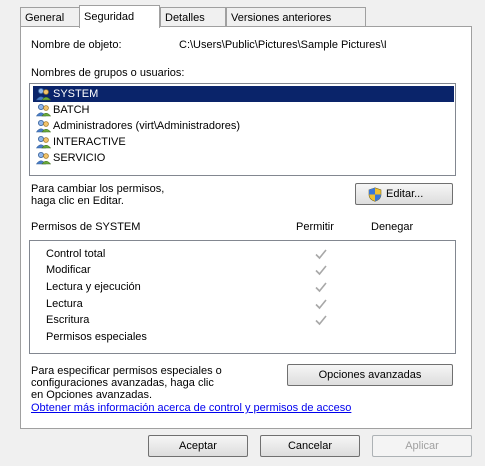 This screenshot has height=466, width=485. I want to click on group-name: INTERACTIVE, so click(89, 142).